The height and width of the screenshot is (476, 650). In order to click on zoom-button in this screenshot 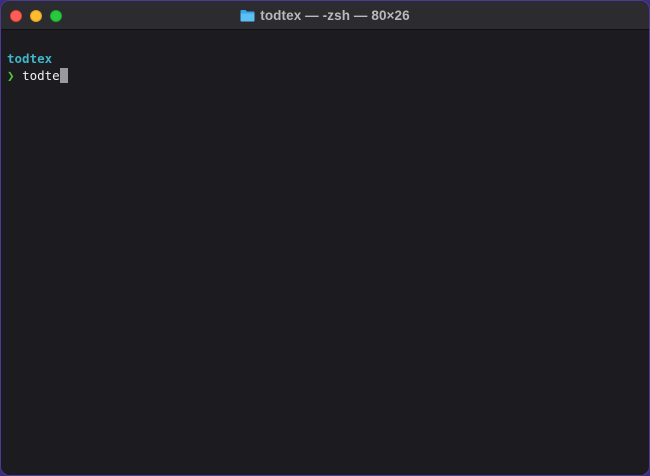, I will do `click(56, 16)`.